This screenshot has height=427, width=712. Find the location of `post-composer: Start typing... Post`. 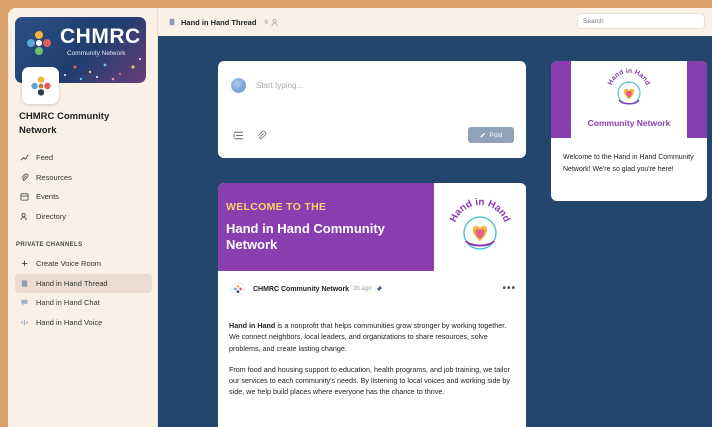

post-composer: Start typing... Post is located at coordinates (372, 109).